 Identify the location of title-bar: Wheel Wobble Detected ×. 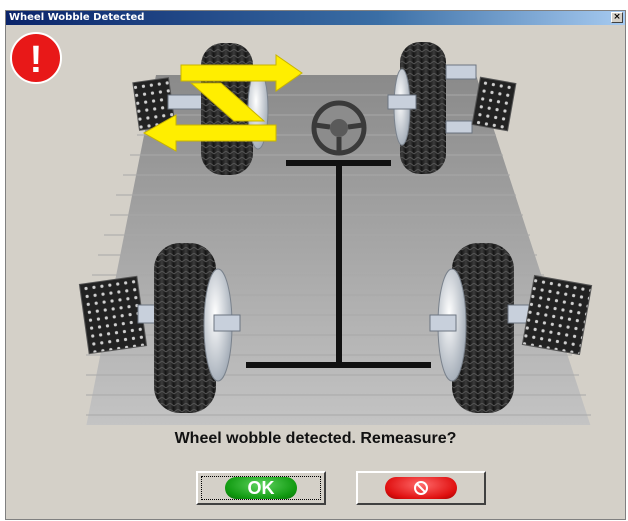
(315, 18).